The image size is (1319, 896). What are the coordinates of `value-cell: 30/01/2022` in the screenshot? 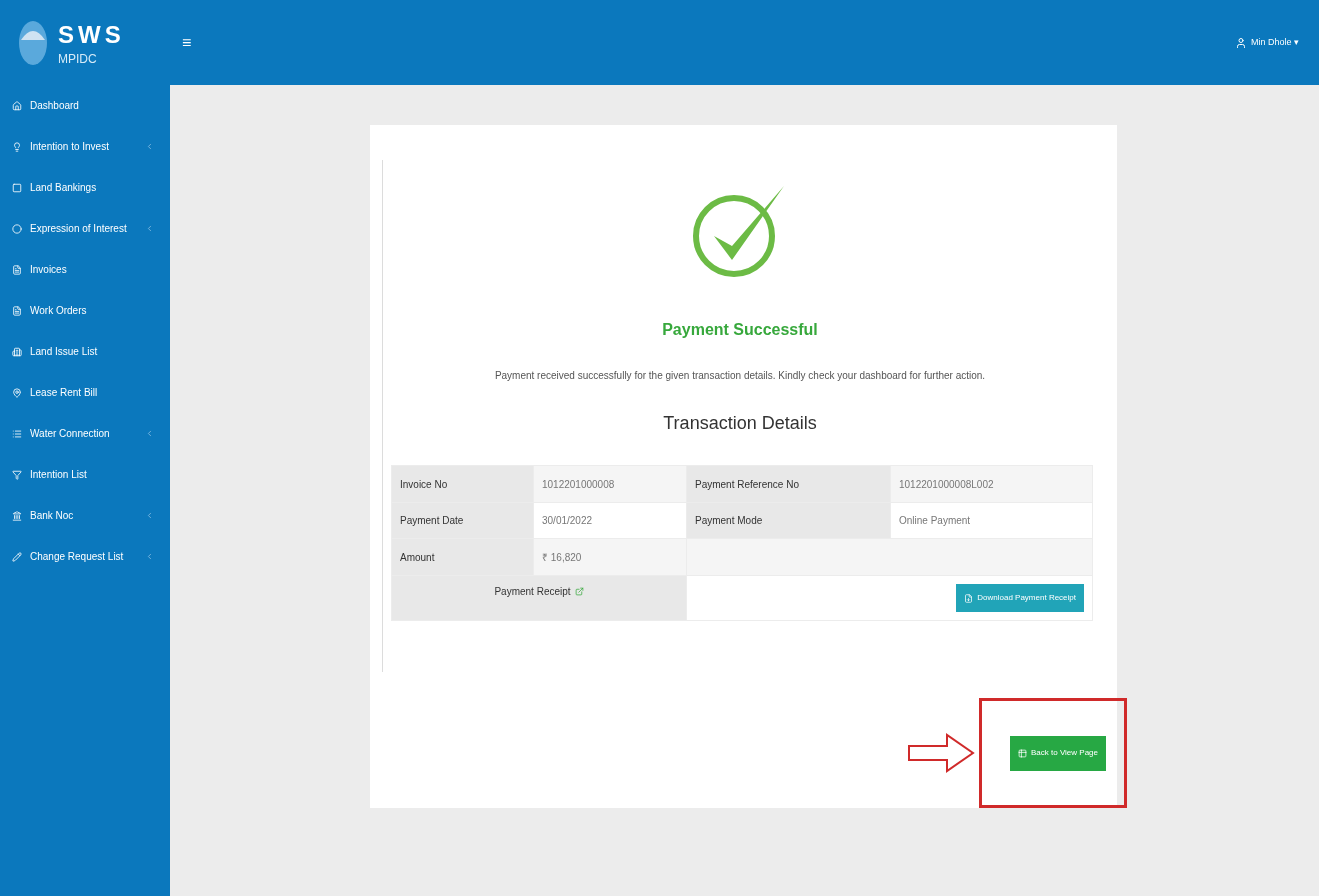 It's located at (610, 520).